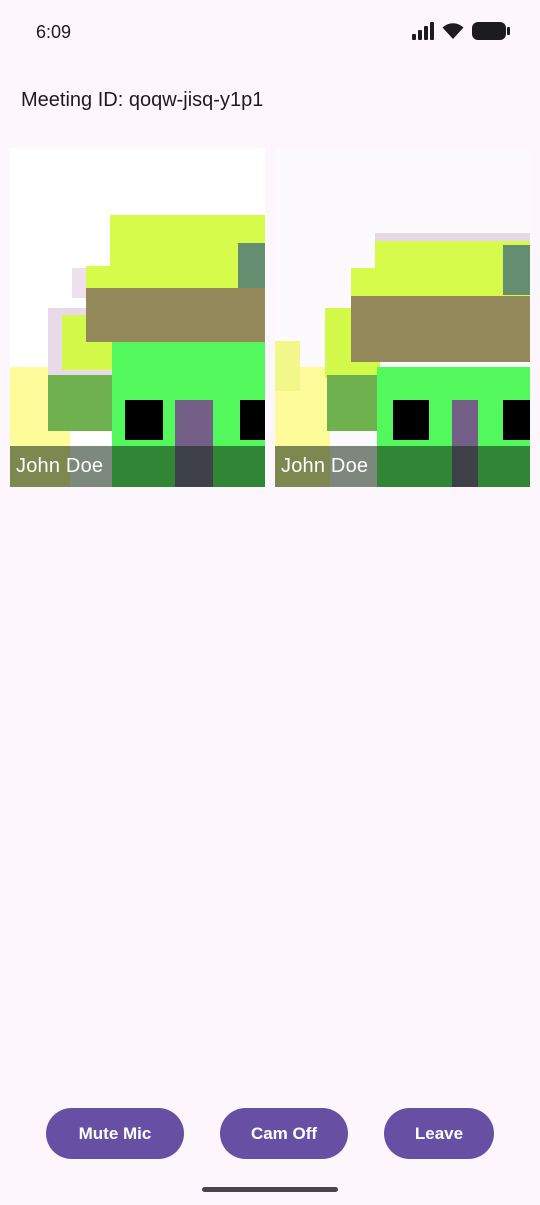  I want to click on call-controls: Mute Mic Cam Off Leave, so click(270, 1134).